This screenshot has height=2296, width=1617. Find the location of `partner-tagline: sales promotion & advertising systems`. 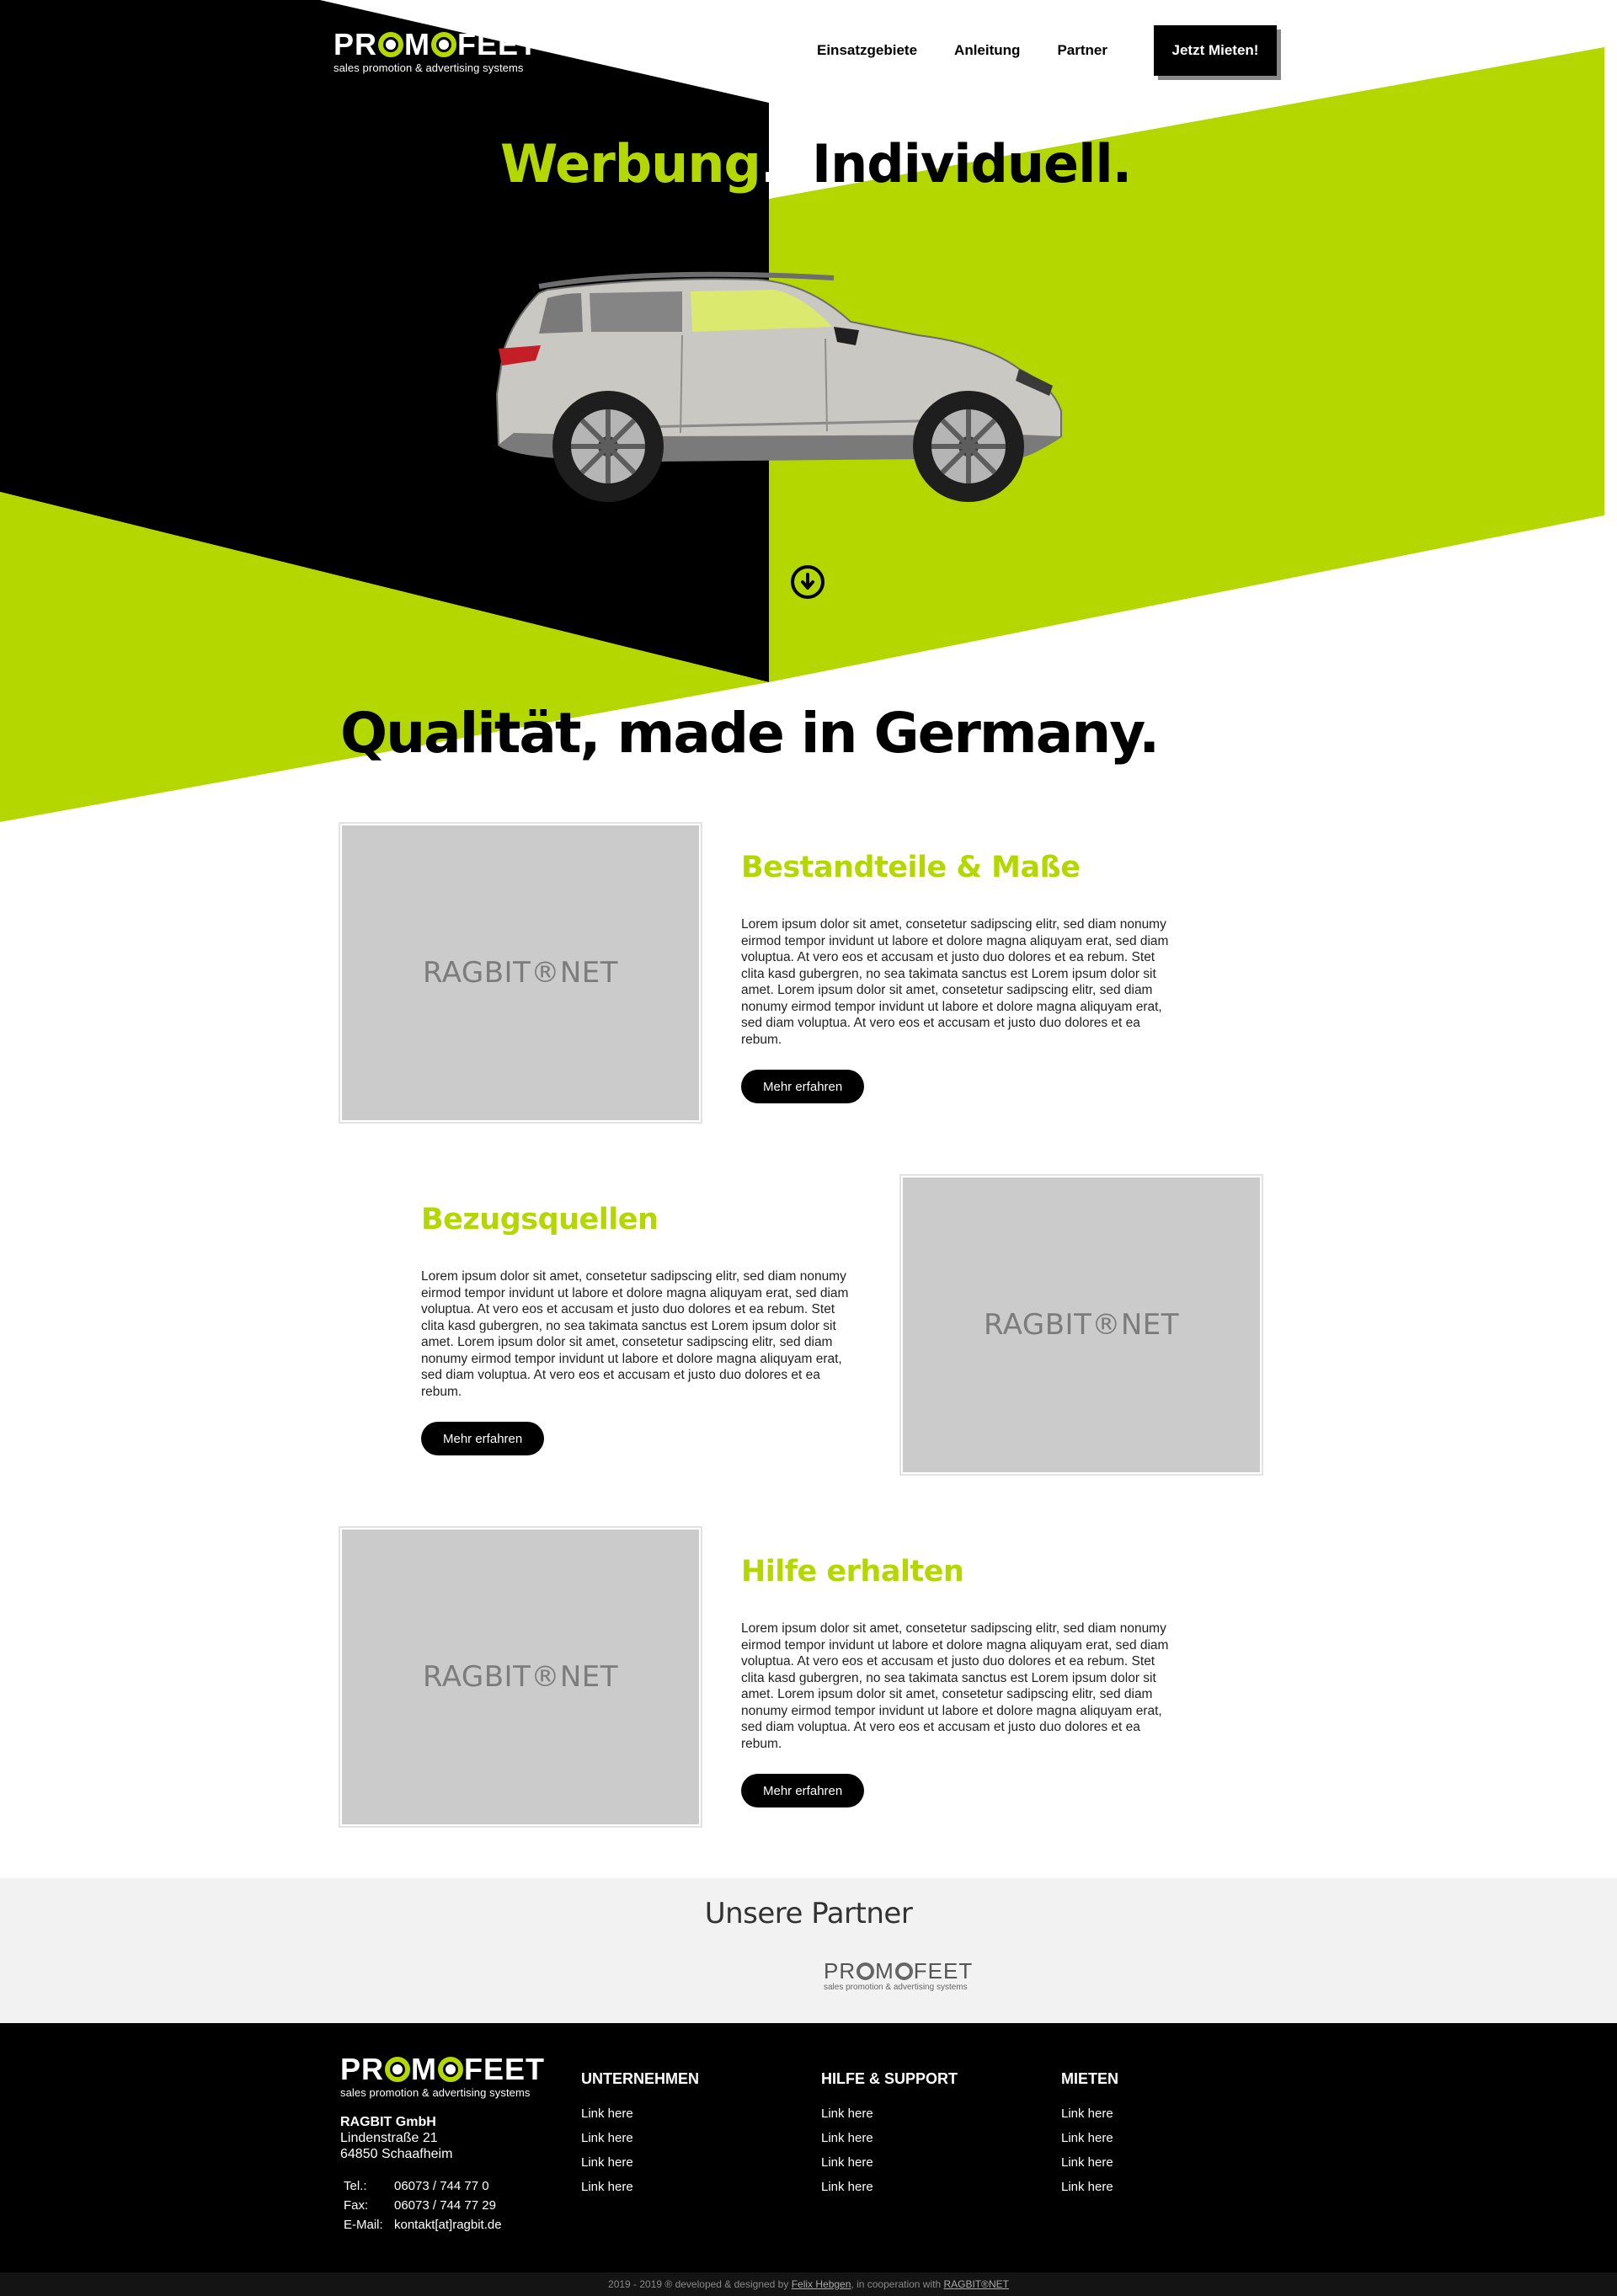

partner-tagline: sales promotion & advertising systems is located at coordinates (896, 1987).